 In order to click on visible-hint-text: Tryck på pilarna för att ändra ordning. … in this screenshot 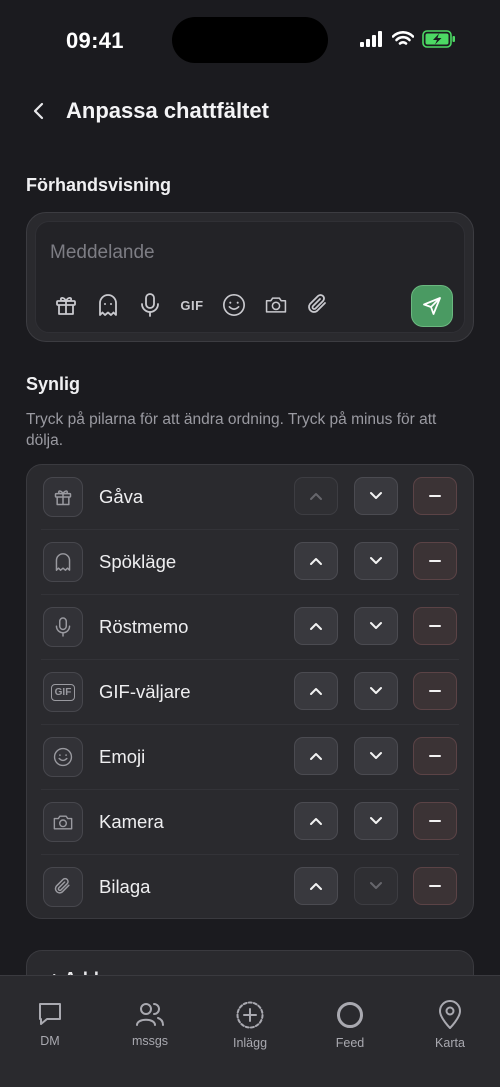, I will do `click(231, 430)`.